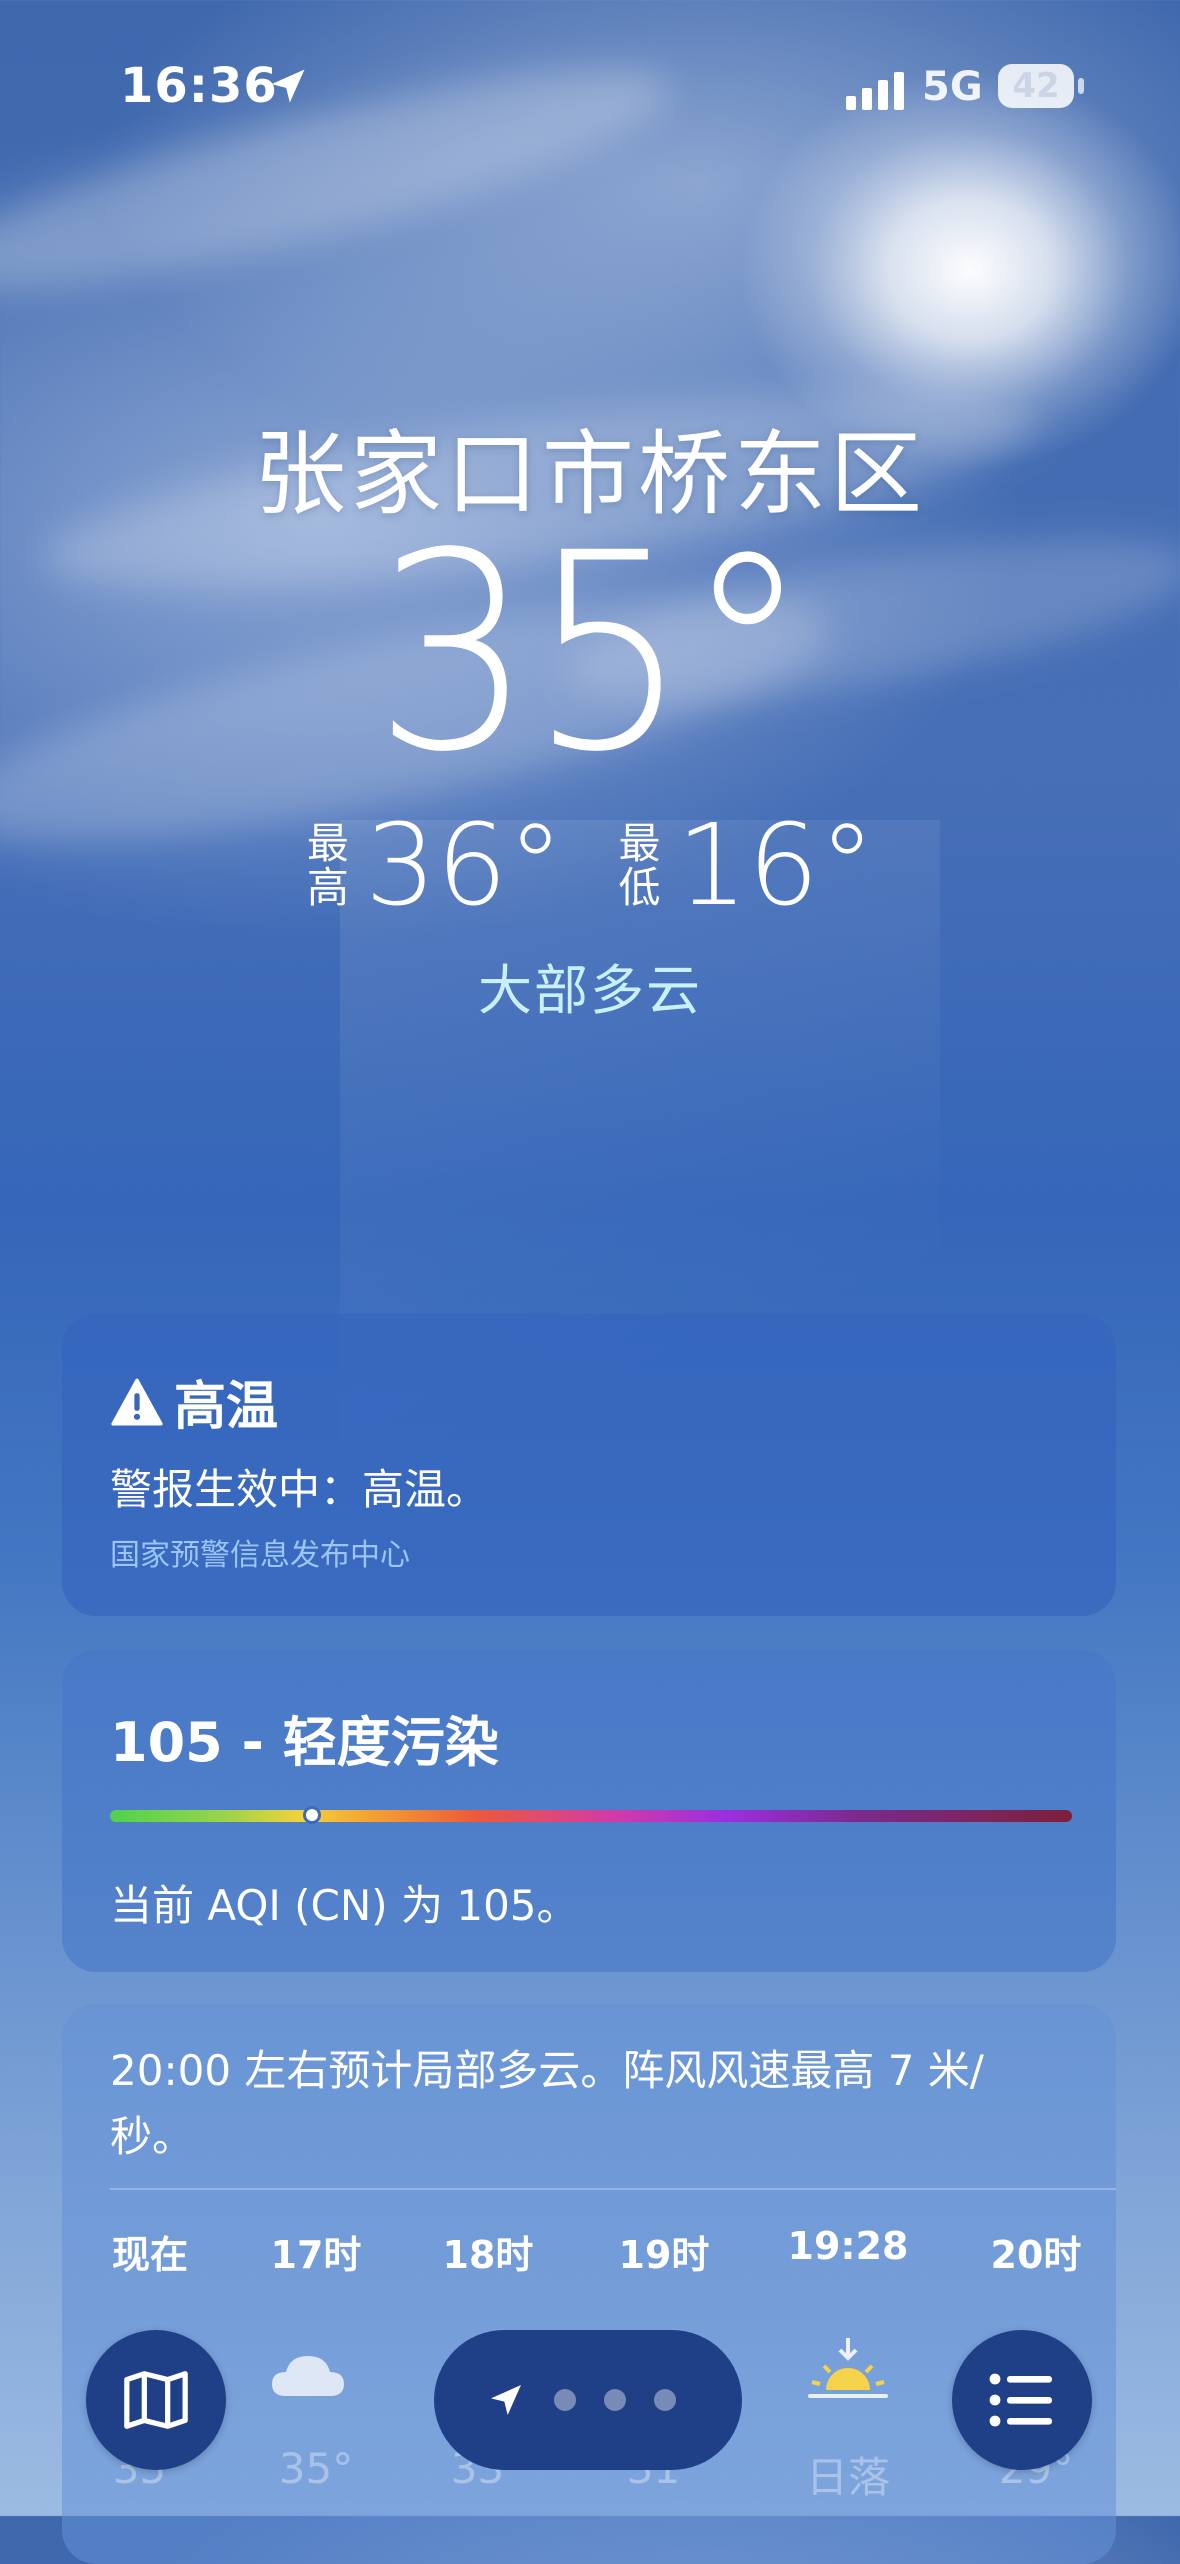  I want to click on current-temperature: 35°, so click(590, 654).